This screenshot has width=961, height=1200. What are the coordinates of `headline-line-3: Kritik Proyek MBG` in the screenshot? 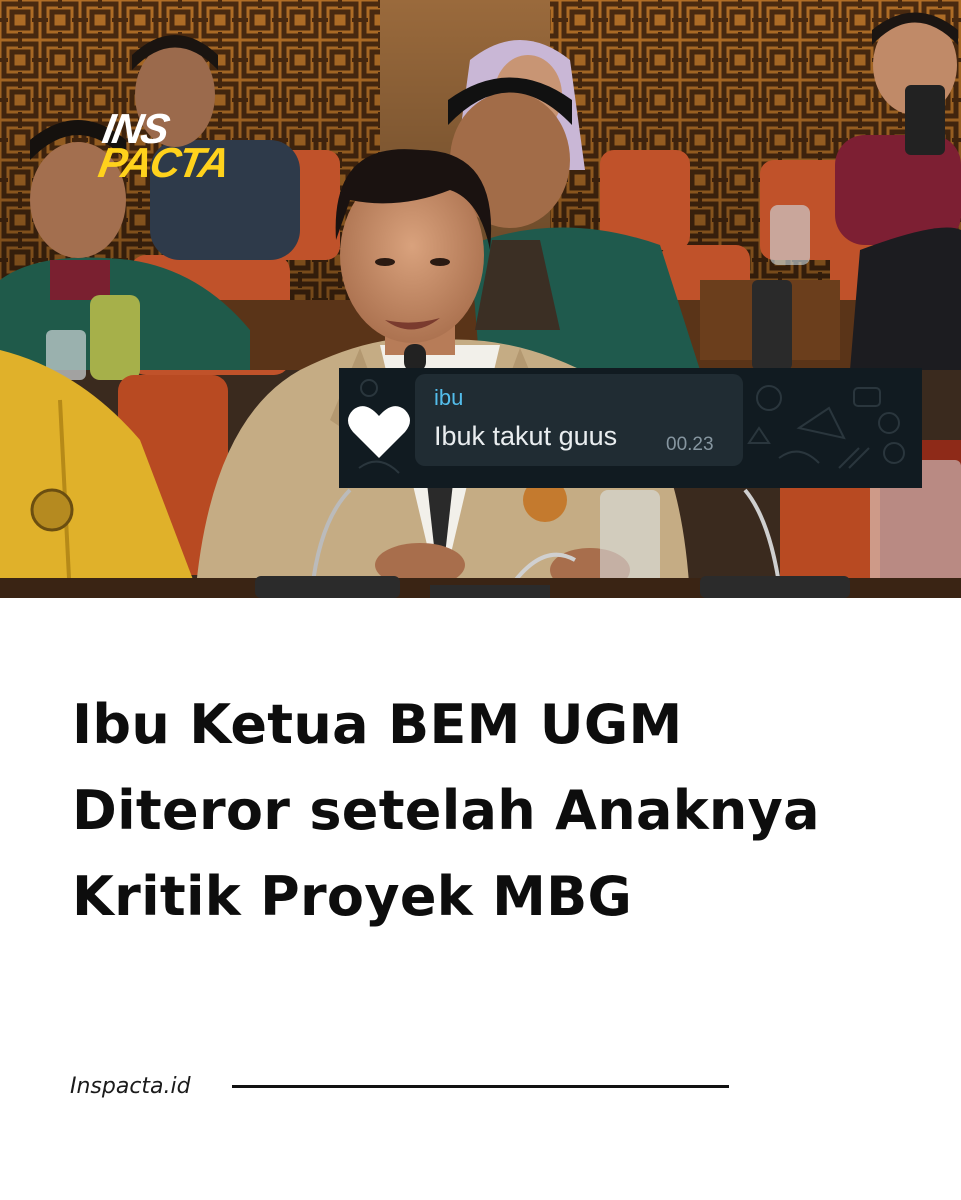 It's located at (352, 896).